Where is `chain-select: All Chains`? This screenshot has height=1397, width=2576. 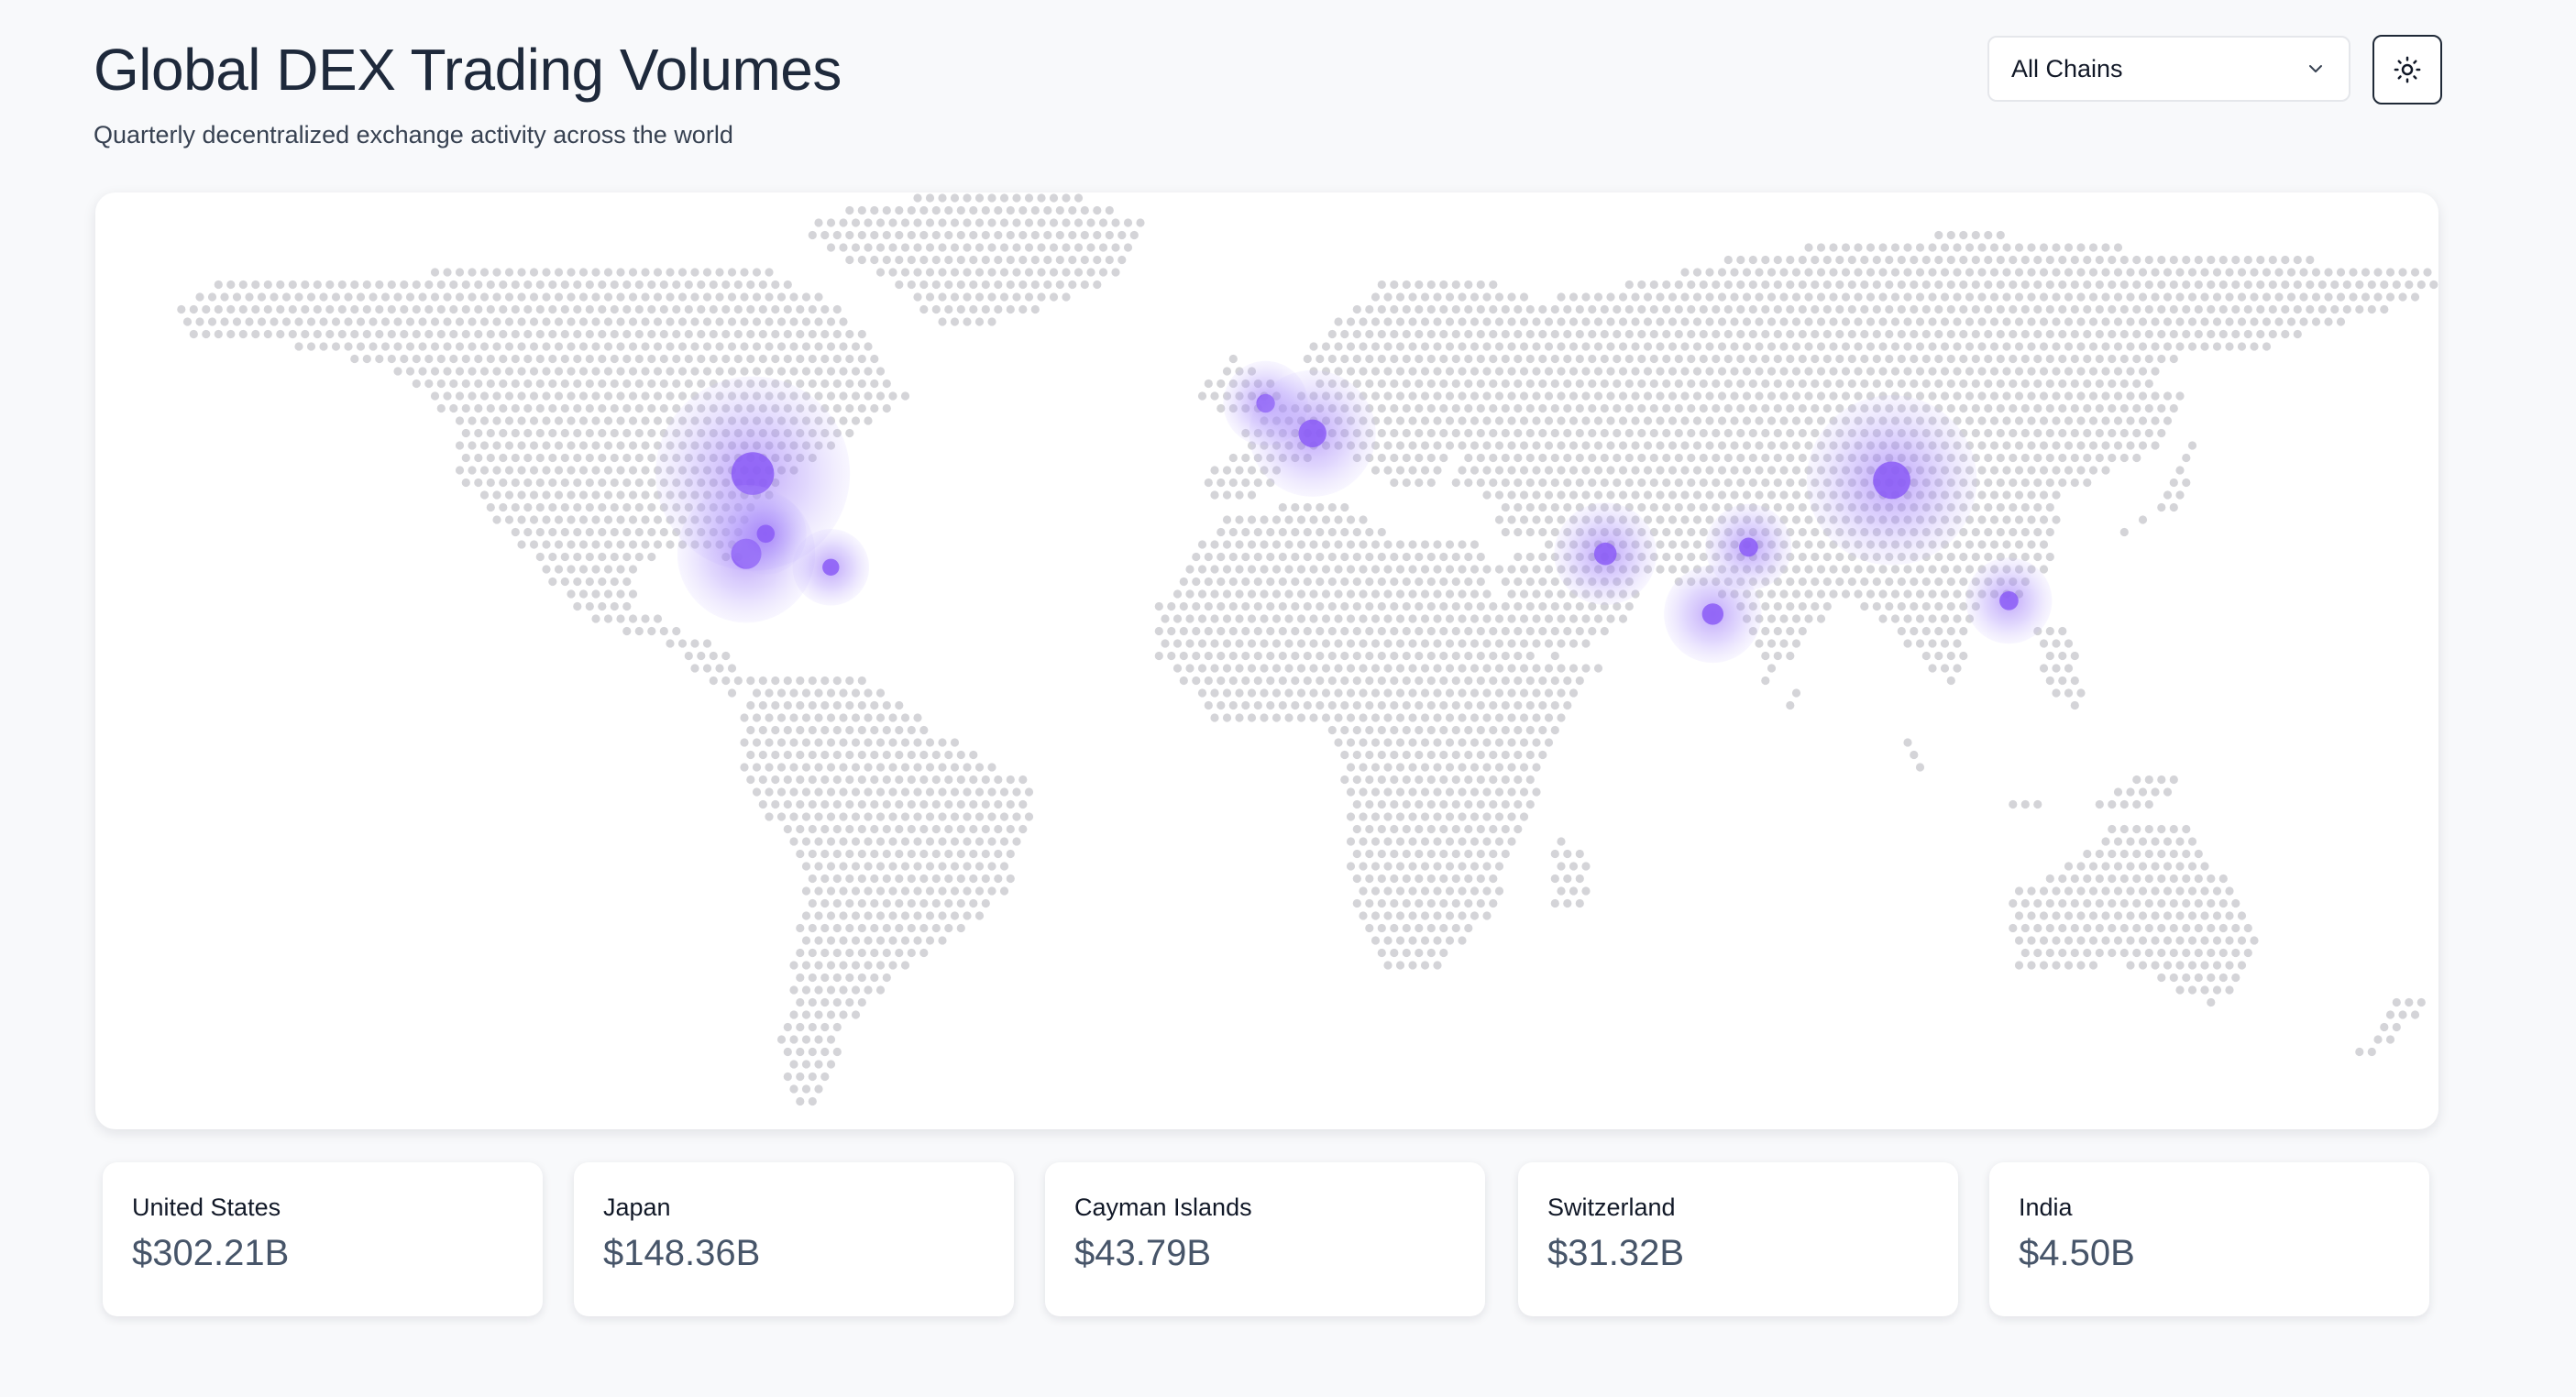 chain-select: All Chains is located at coordinates (2168, 69).